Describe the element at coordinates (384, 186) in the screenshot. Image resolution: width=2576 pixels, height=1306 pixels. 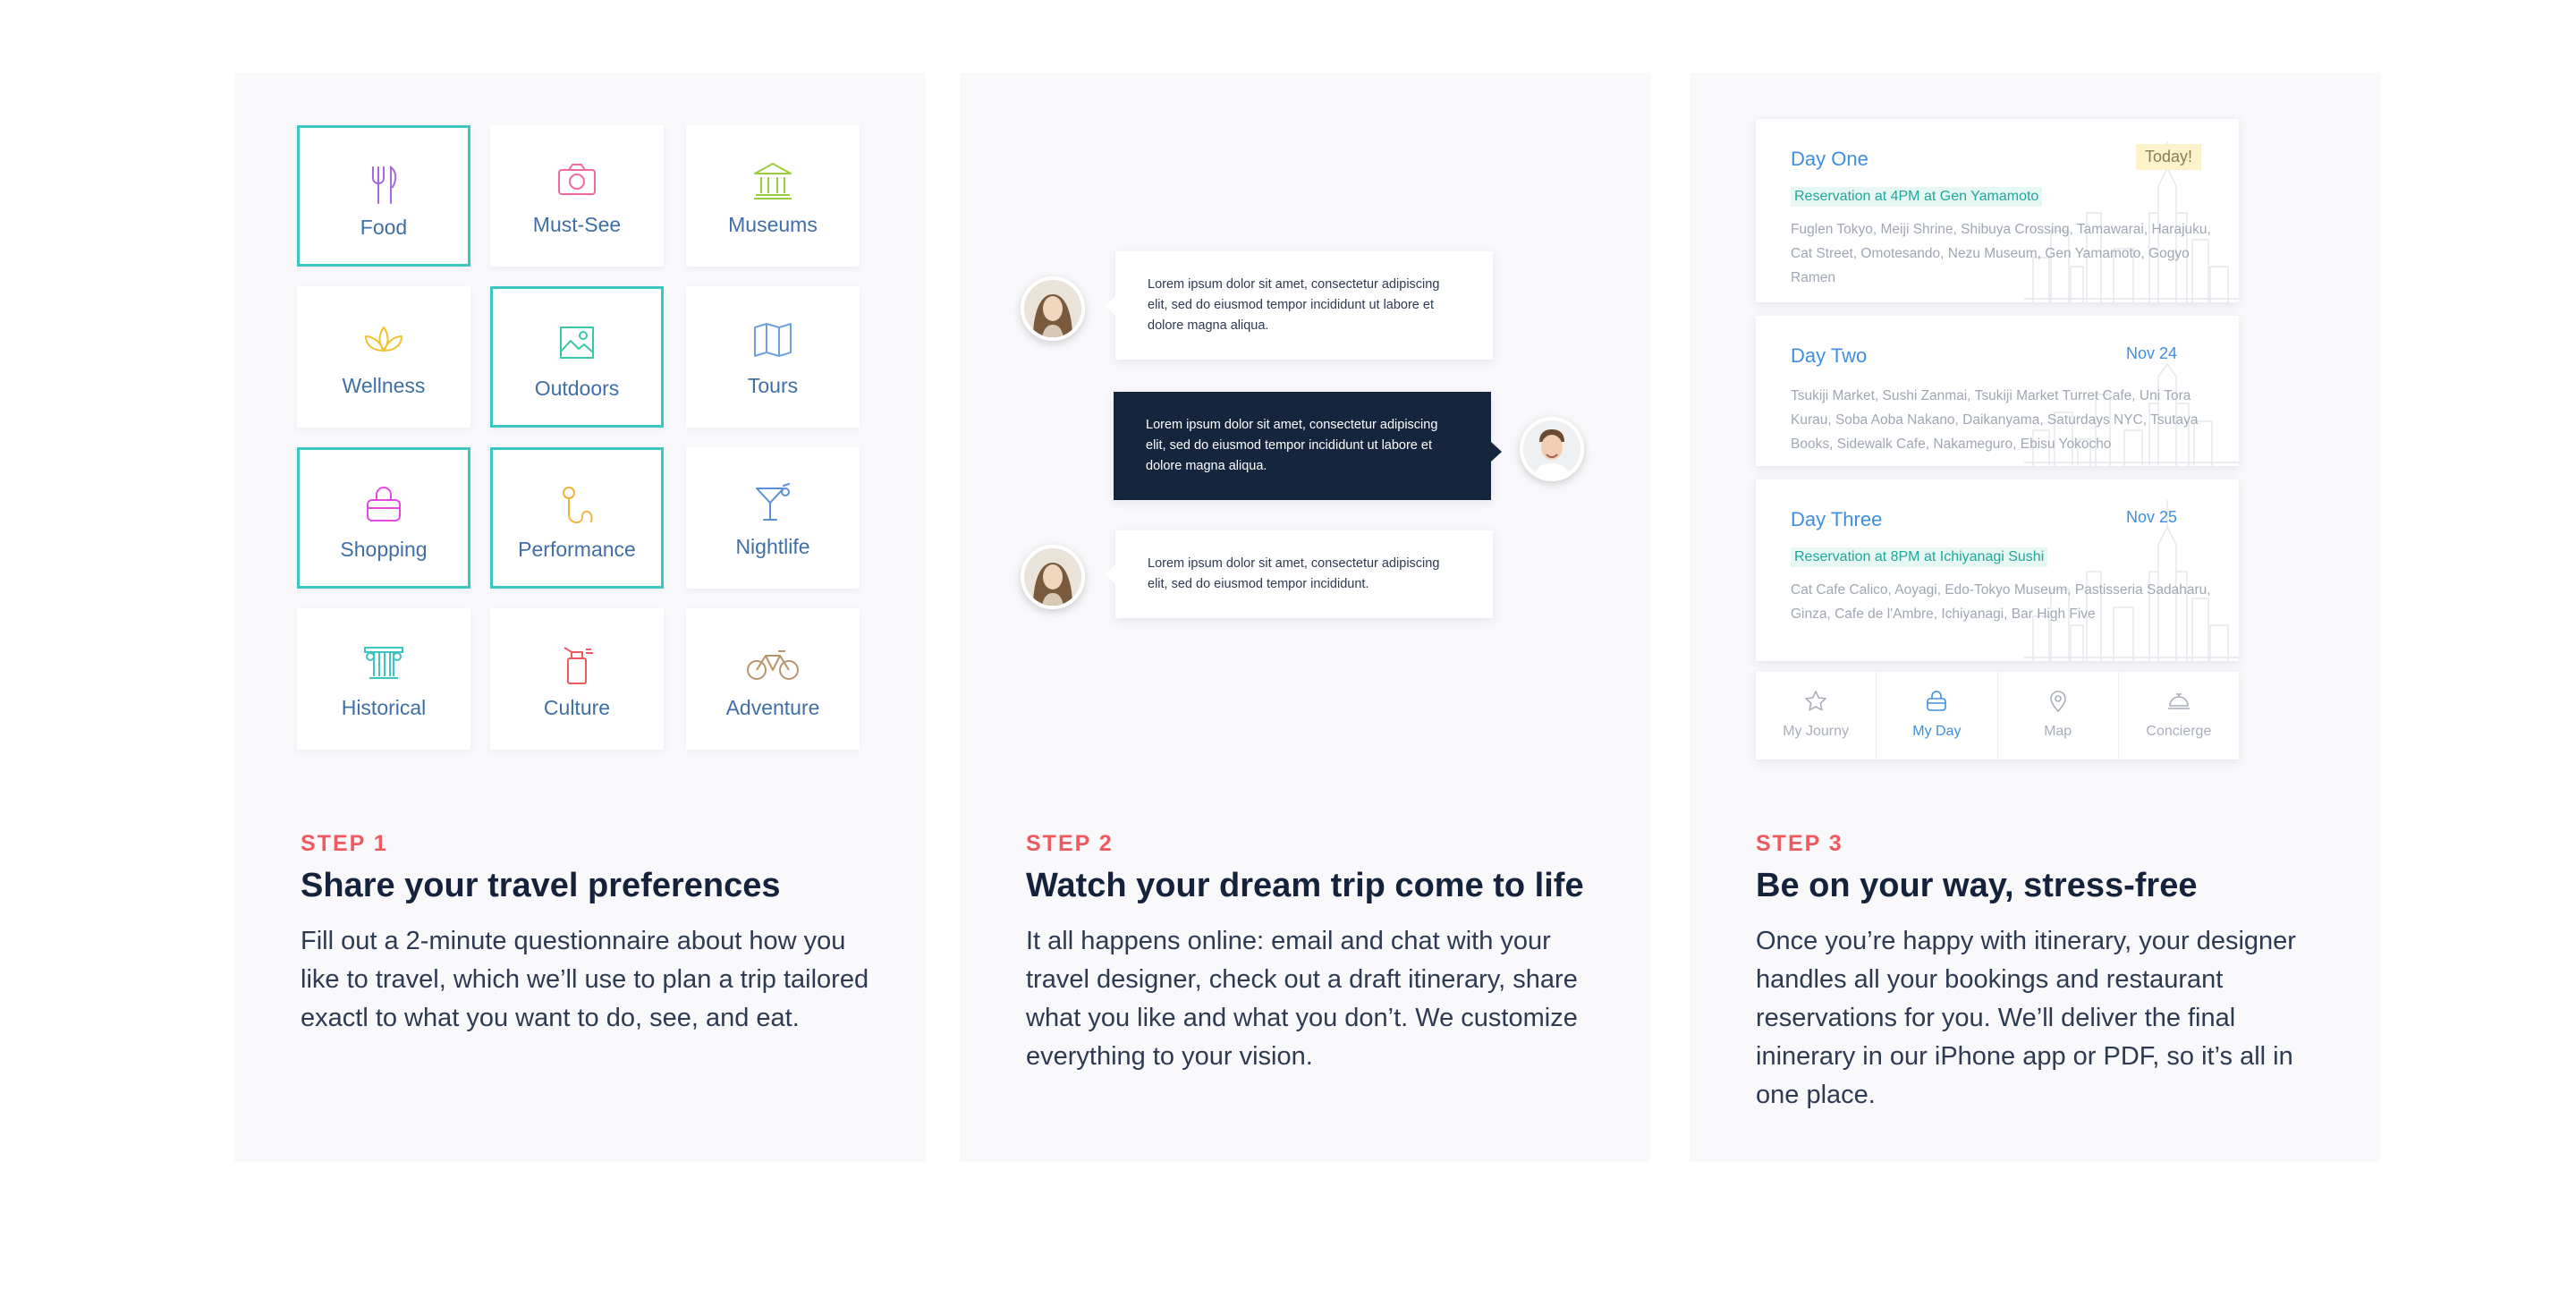
I see `fork-knife-icon` at that location.